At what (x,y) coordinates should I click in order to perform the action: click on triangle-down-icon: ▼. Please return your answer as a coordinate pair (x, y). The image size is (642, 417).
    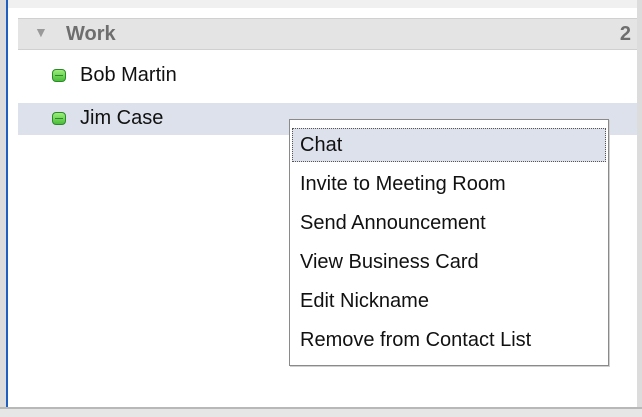
    Looking at the image, I should click on (41, 32).